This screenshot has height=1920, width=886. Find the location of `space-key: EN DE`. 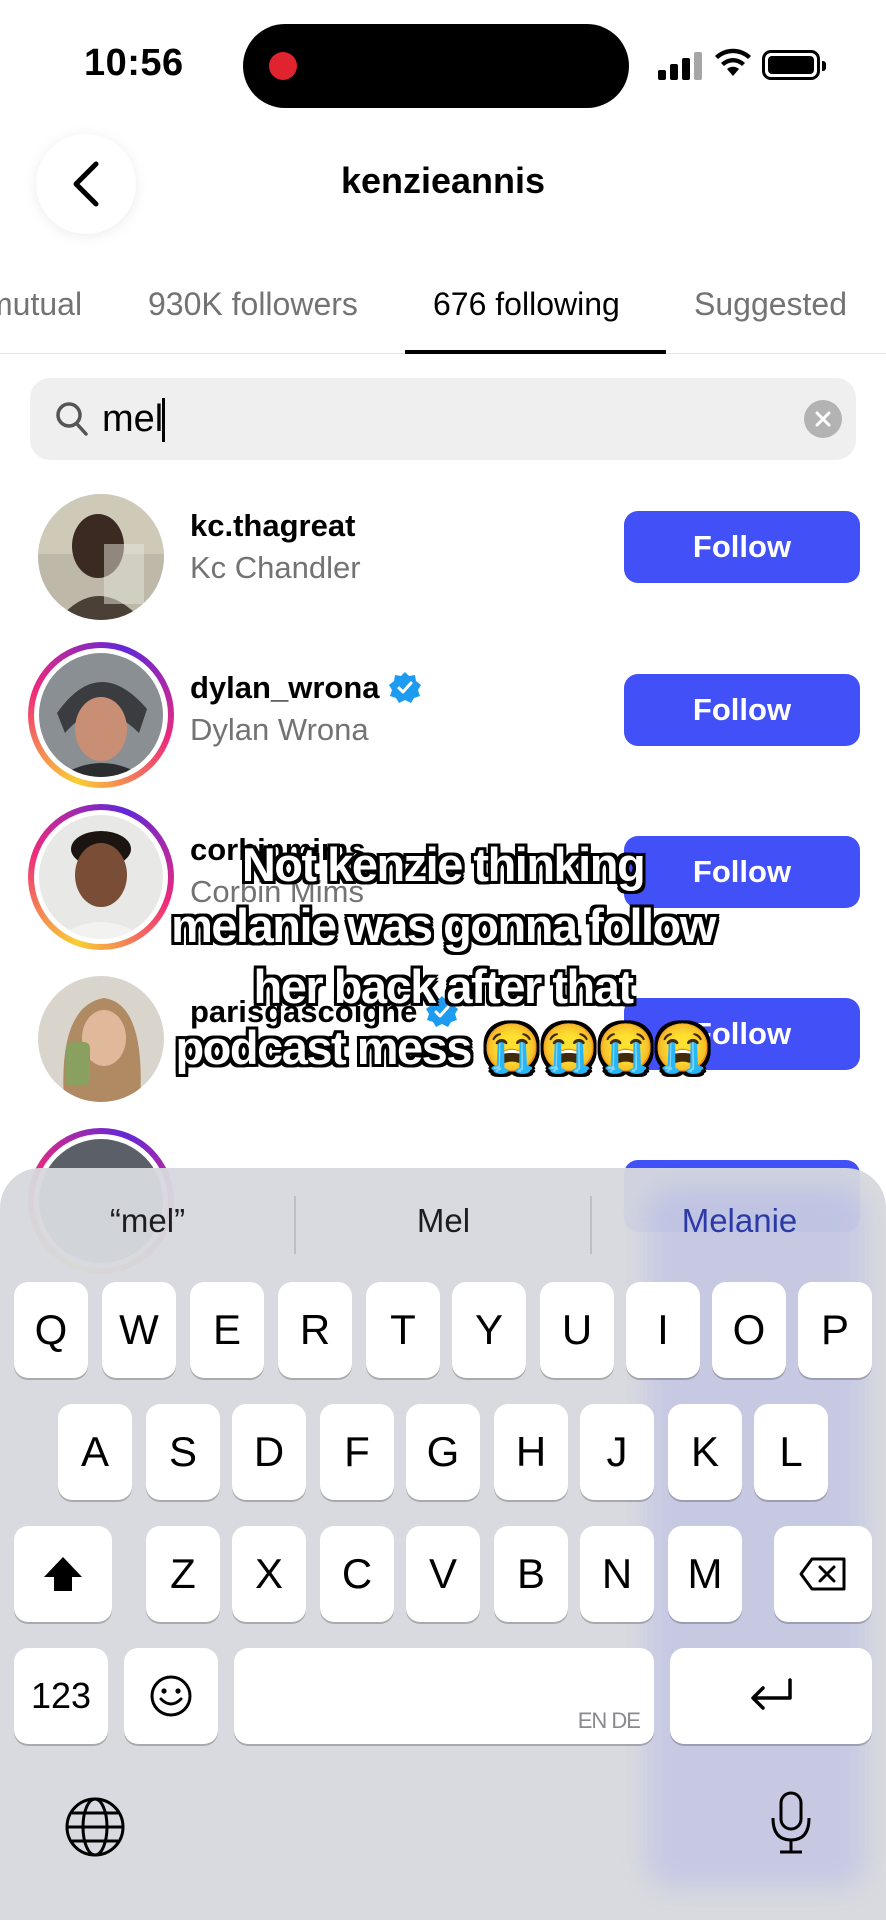

space-key: EN DE is located at coordinates (444, 1696).